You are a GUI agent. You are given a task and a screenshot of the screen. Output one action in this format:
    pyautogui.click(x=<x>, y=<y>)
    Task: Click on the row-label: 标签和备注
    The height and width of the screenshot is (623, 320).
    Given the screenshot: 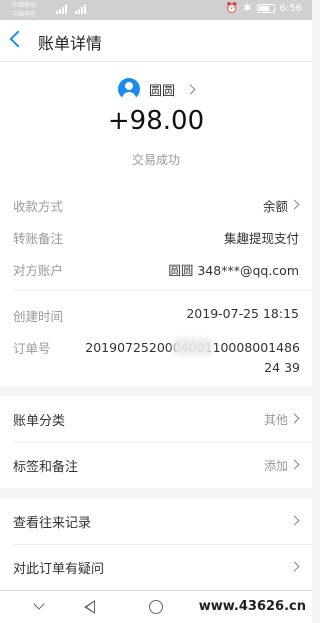 What is the action you would take?
    pyautogui.click(x=46, y=467)
    